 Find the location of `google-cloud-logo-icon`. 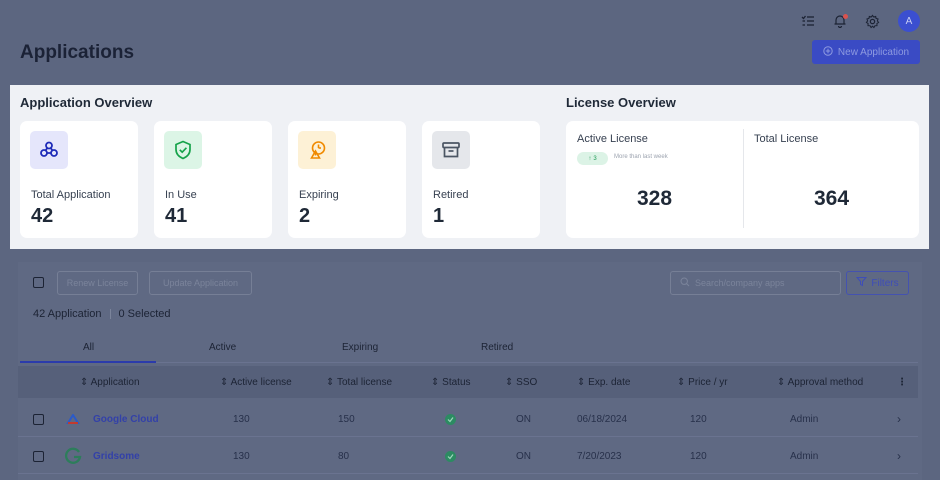

google-cloud-logo-icon is located at coordinates (73, 422).